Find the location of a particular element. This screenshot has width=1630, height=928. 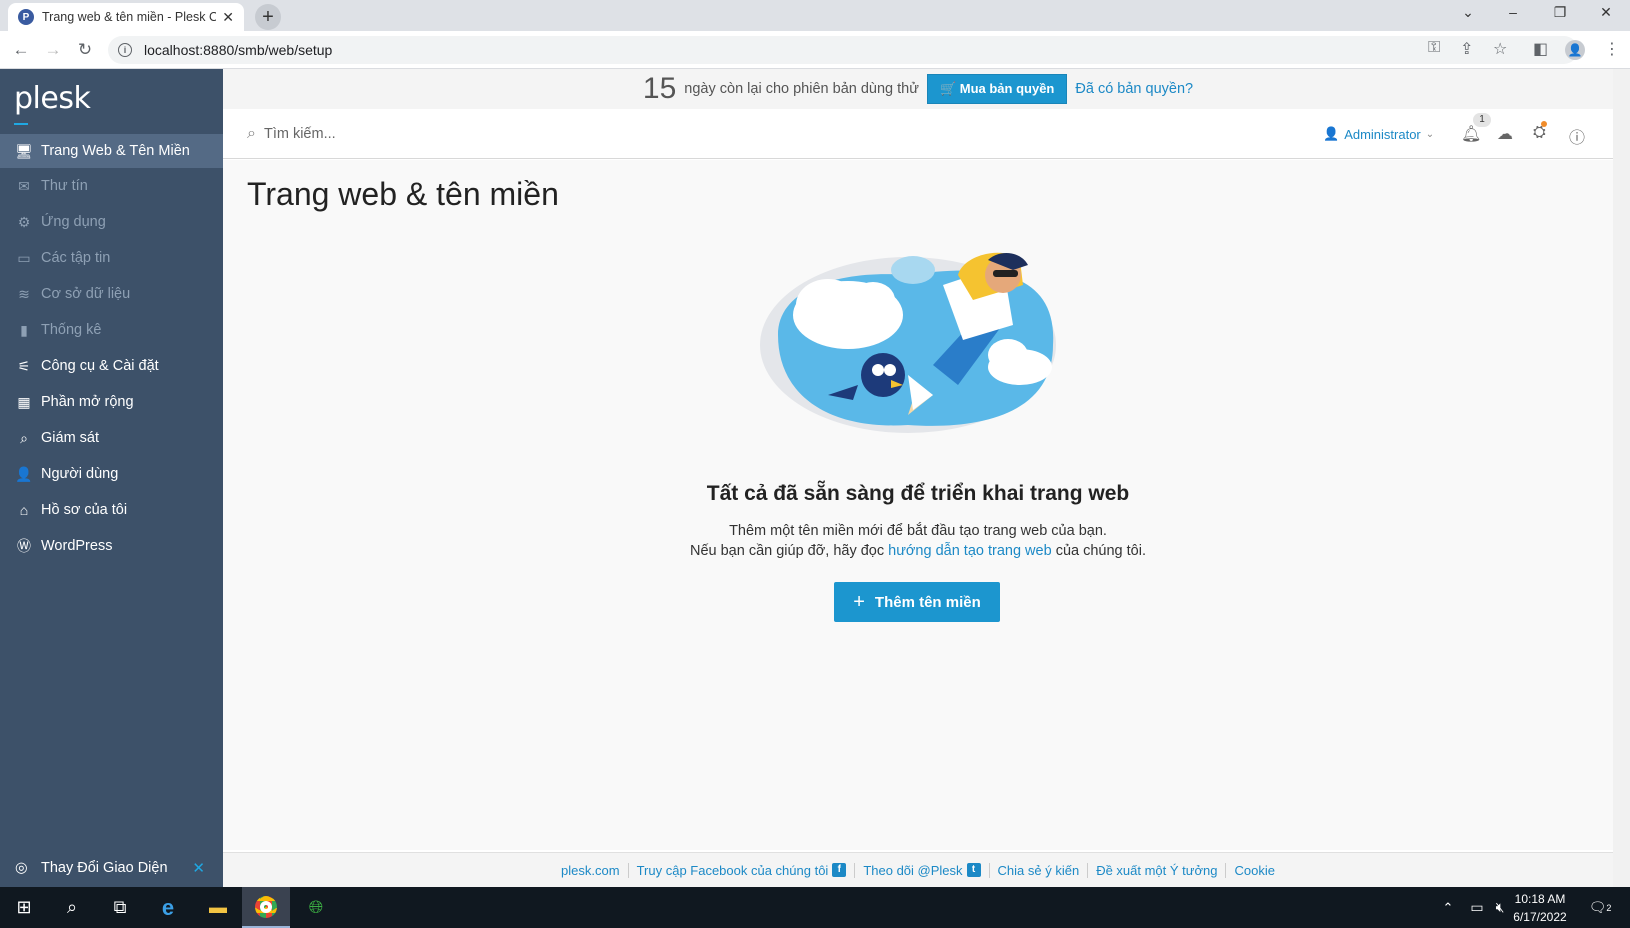

close-tab-icon: ✕ is located at coordinates (228, 17).